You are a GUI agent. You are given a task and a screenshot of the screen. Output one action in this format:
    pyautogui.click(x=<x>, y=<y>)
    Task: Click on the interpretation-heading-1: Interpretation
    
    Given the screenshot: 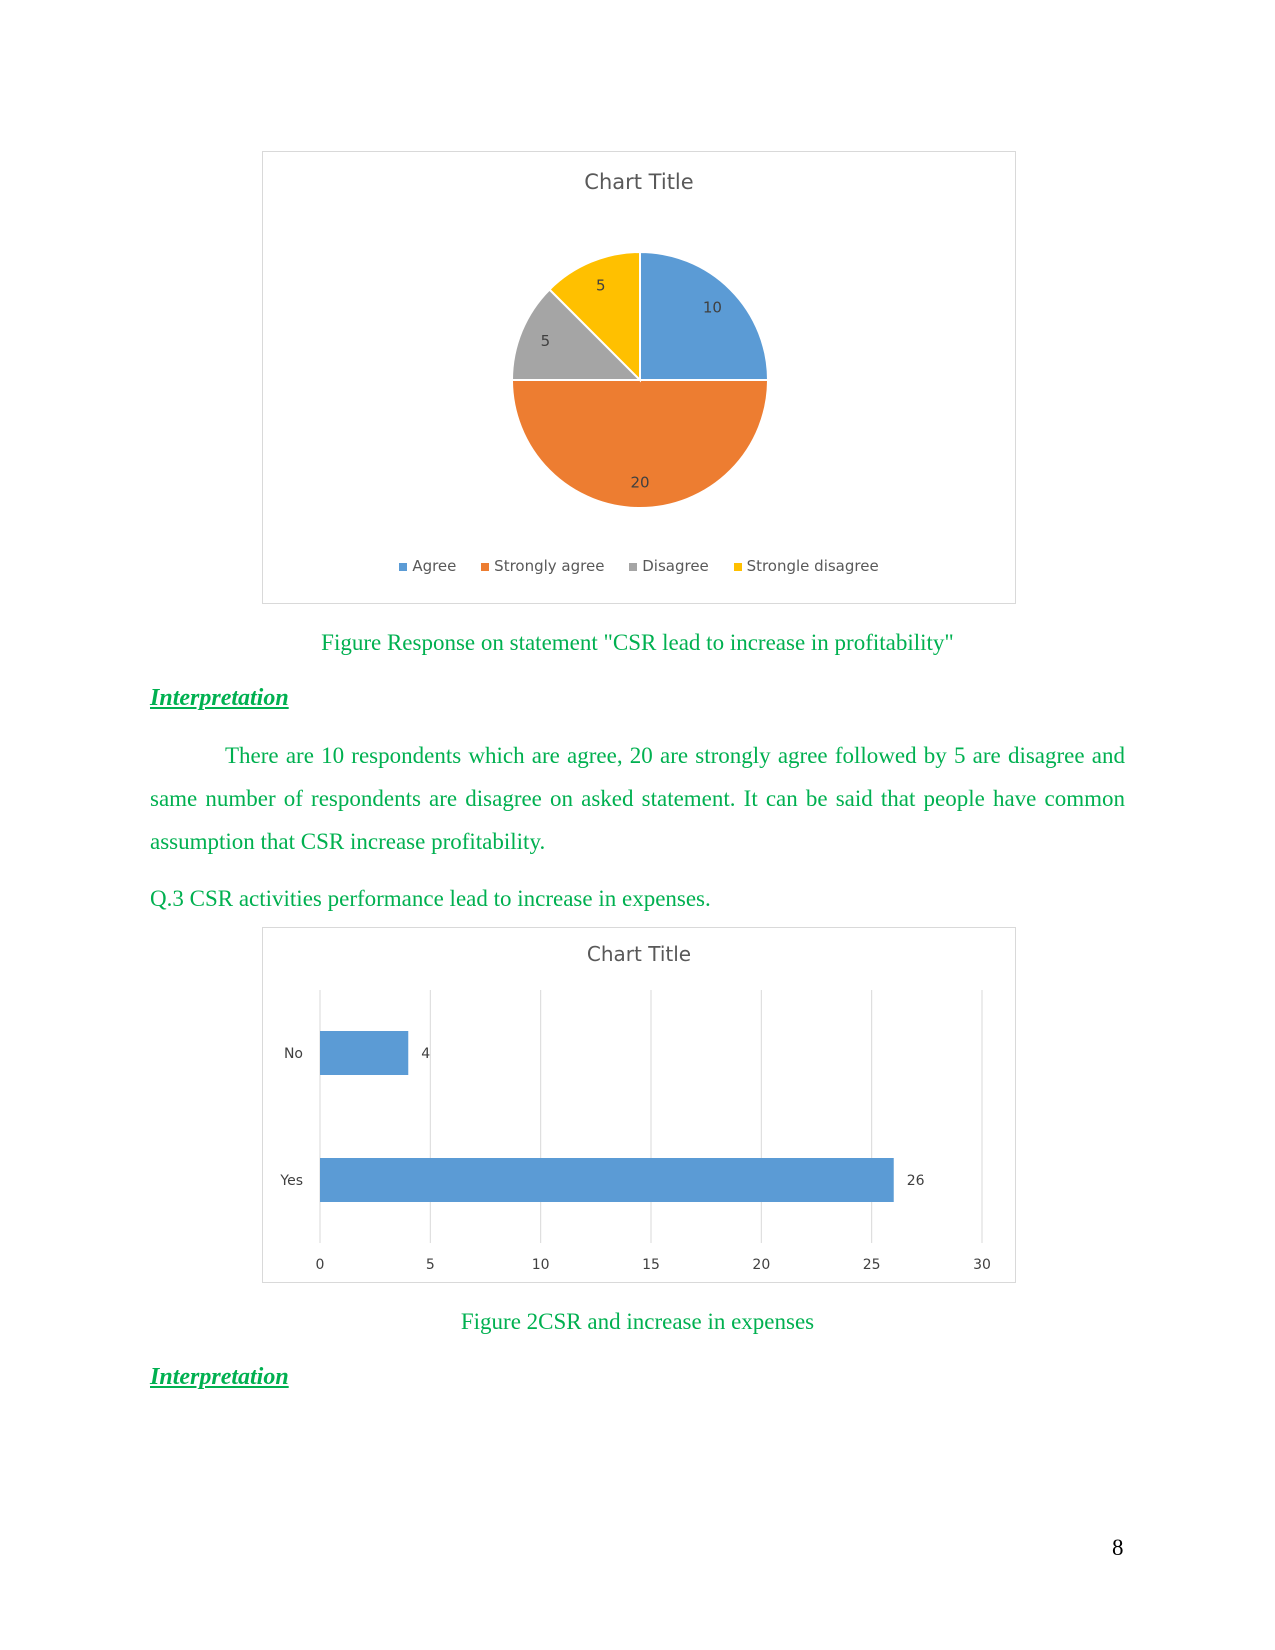 What is the action you would take?
    pyautogui.click(x=219, y=698)
    